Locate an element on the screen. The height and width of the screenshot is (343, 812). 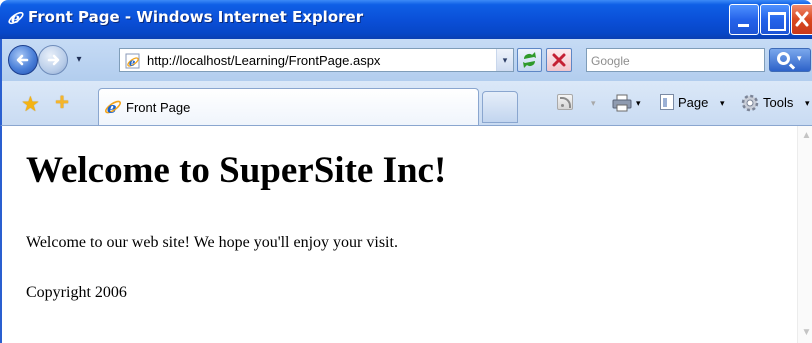
close-button is located at coordinates (801, 19).